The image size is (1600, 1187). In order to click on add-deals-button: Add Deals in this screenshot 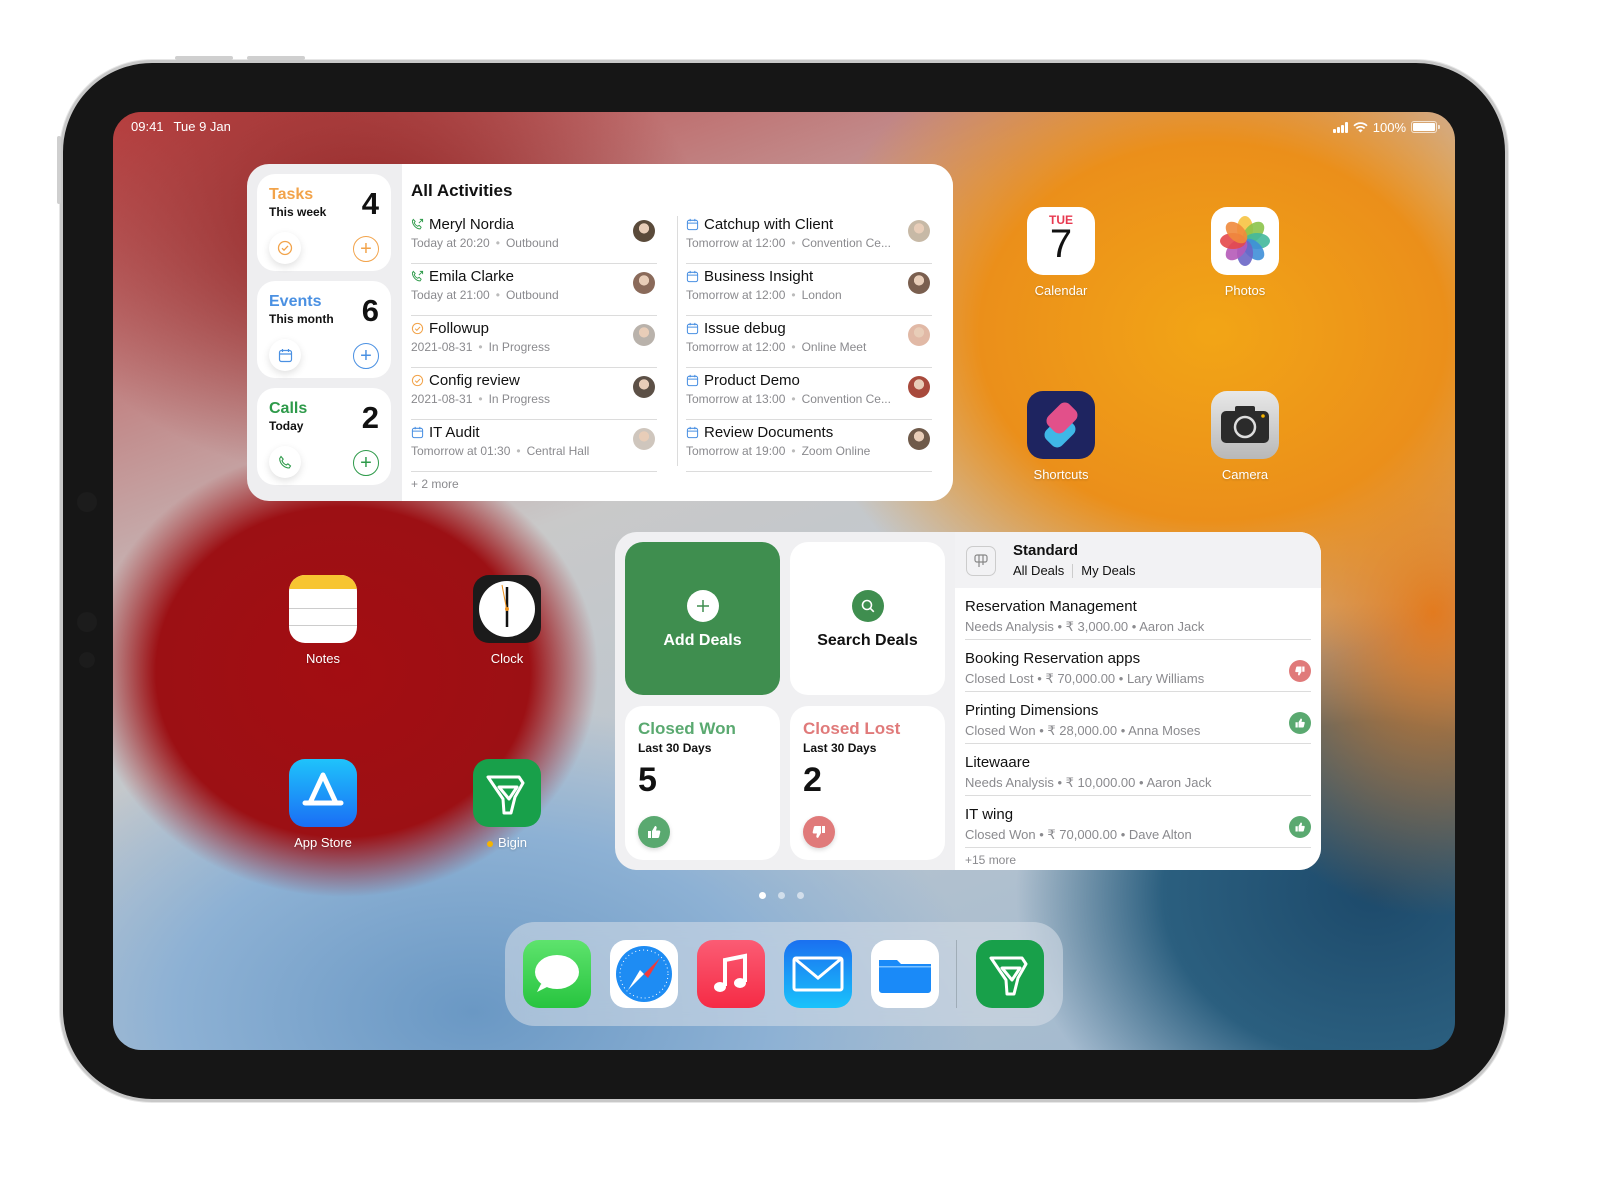, I will do `click(702, 618)`.